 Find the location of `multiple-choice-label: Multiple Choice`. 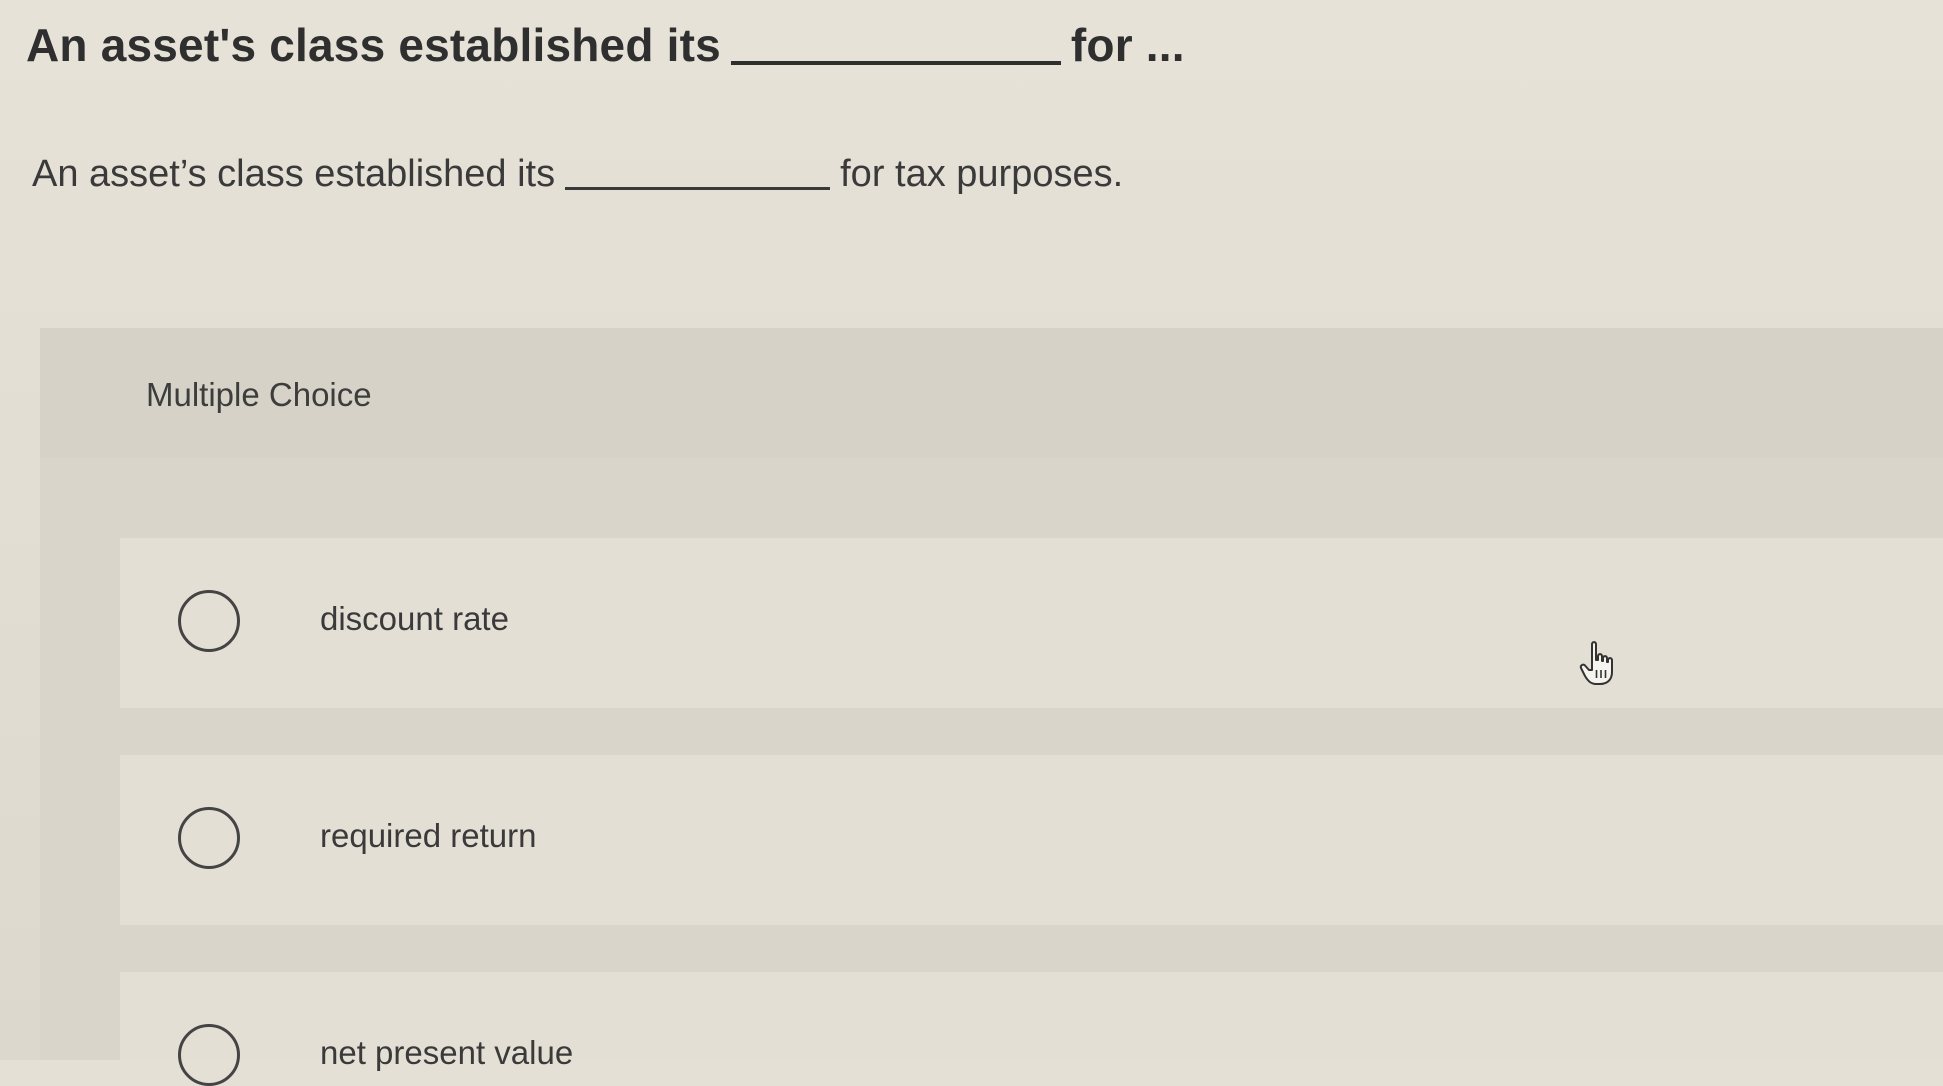

multiple-choice-label: Multiple Choice is located at coordinates (259, 394).